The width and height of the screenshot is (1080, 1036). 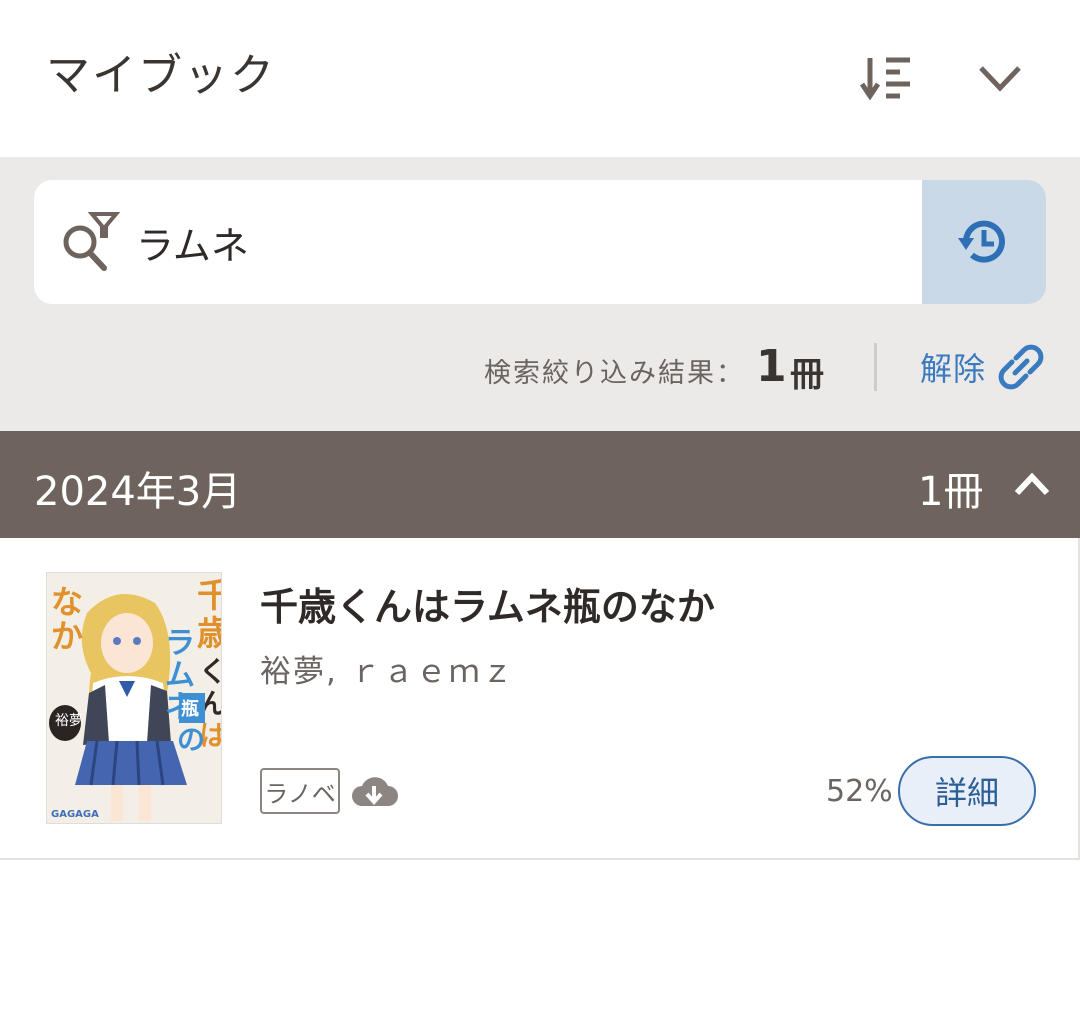 I want to click on reading-progress: 52%, so click(x=859, y=791).